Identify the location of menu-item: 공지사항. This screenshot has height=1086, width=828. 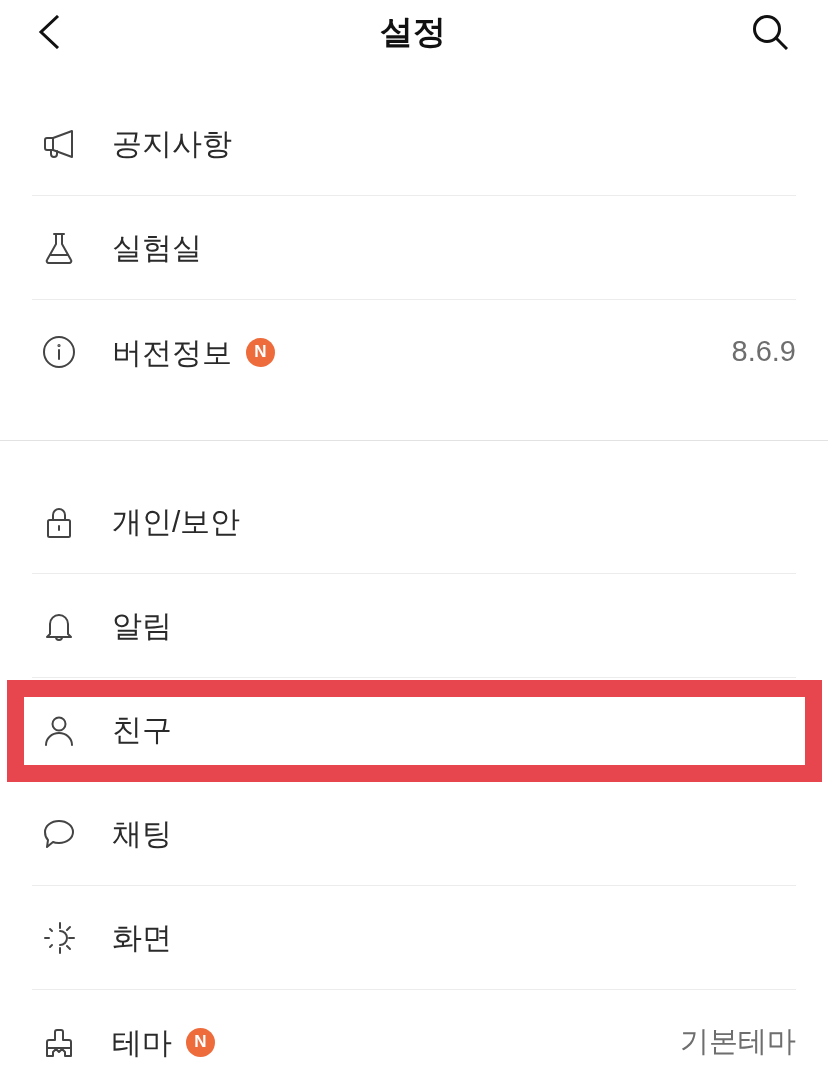
(172, 143).